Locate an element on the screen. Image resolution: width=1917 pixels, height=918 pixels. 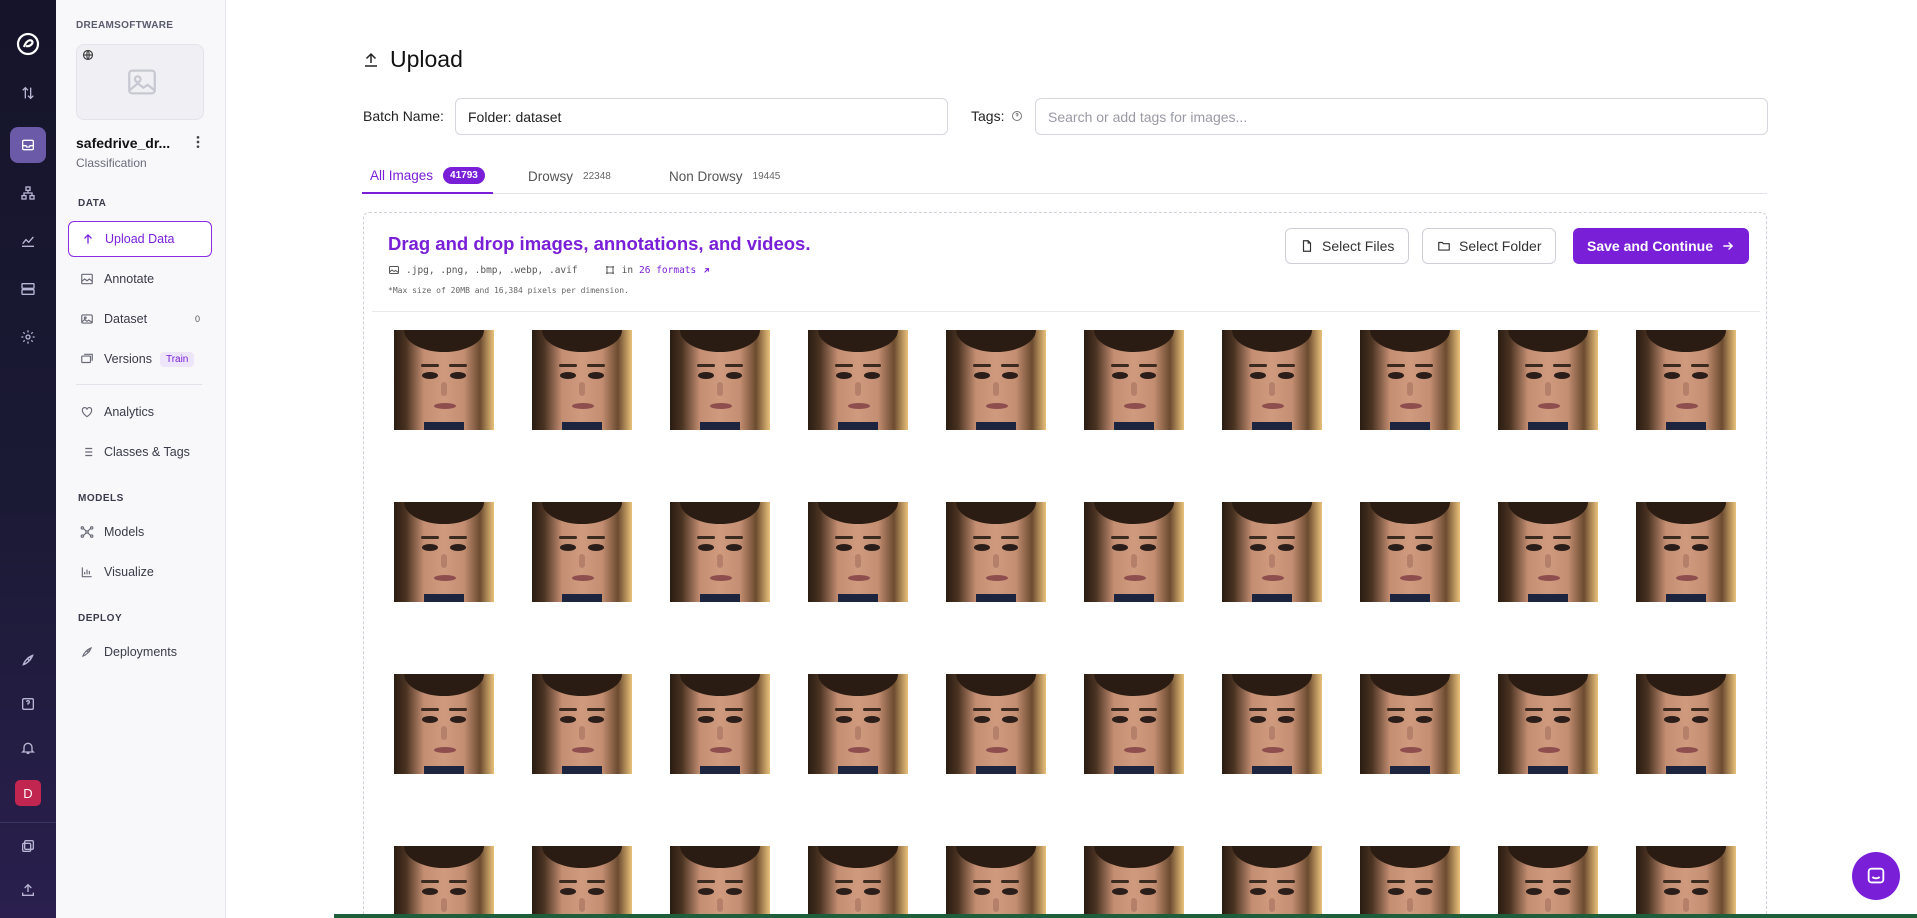
image-placeholder-icon is located at coordinates (142, 82).